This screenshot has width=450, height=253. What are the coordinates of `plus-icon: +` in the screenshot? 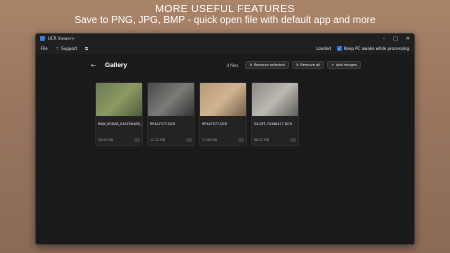 It's located at (333, 65).